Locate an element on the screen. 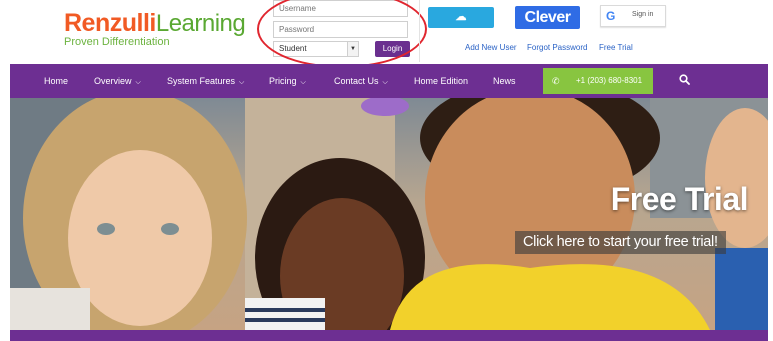 The height and width of the screenshot is (341, 773). bottom-bar is located at coordinates (389, 335).